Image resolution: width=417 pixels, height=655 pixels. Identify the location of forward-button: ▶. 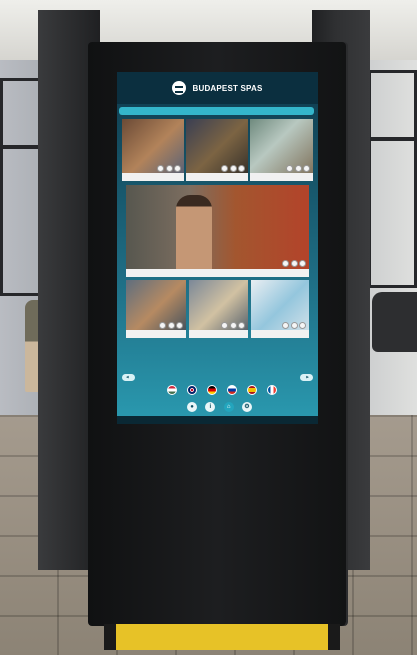
(306, 377).